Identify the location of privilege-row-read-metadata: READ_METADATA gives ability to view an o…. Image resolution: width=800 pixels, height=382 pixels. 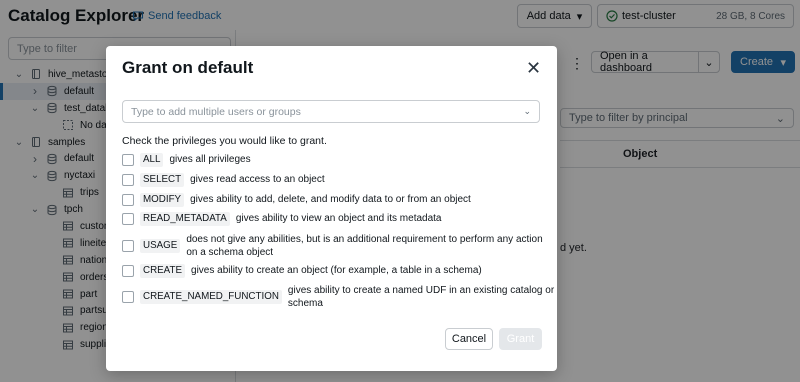
(329, 219).